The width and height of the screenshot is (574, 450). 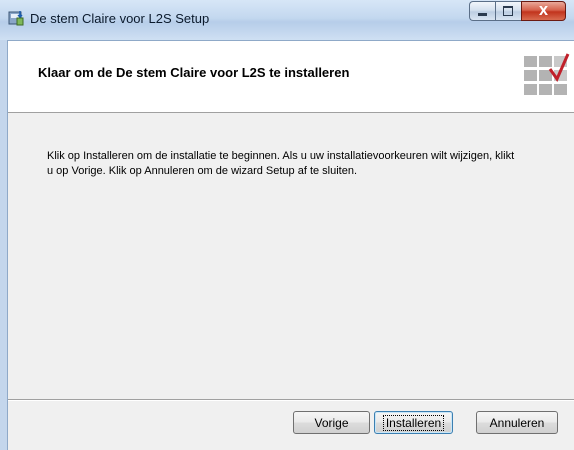 I want to click on title-bar: De stem Claire voor L2S Setup X, so click(x=287, y=20).